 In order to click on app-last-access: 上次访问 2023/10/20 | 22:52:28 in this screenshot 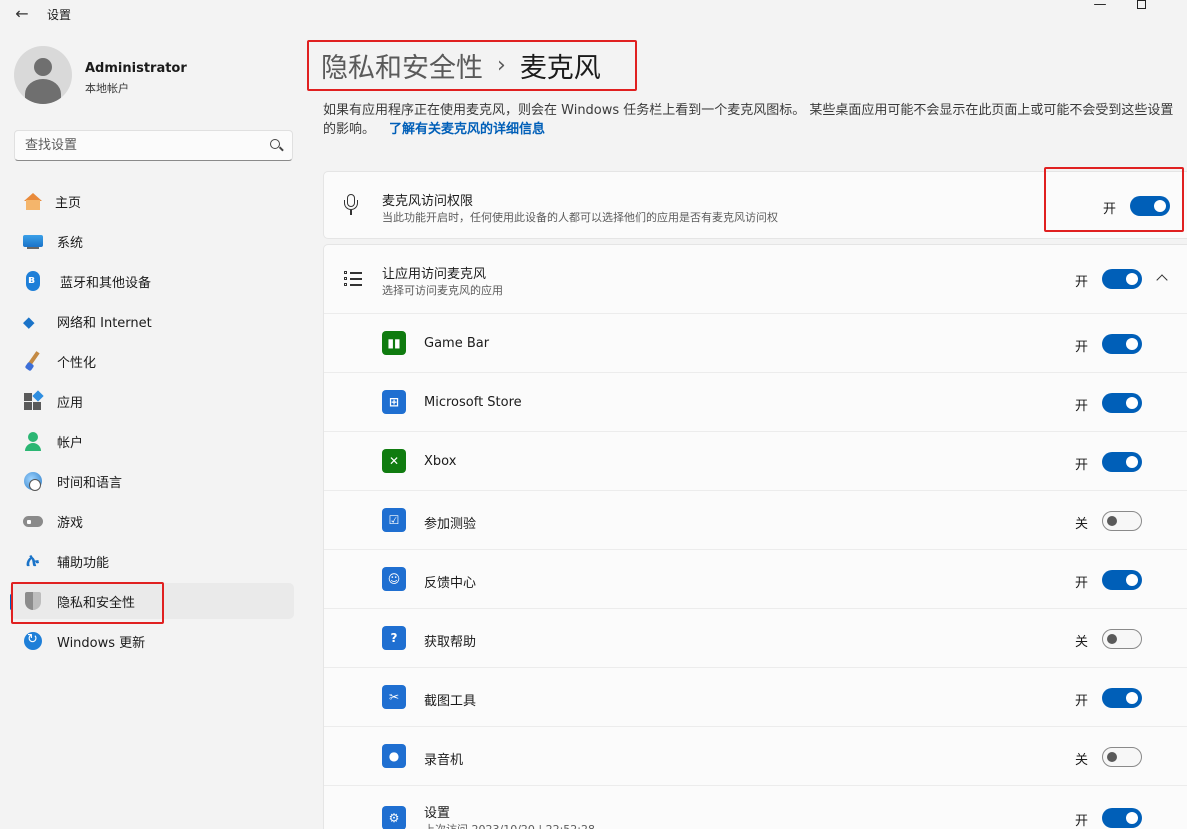, I will do `click(509, 825)`.